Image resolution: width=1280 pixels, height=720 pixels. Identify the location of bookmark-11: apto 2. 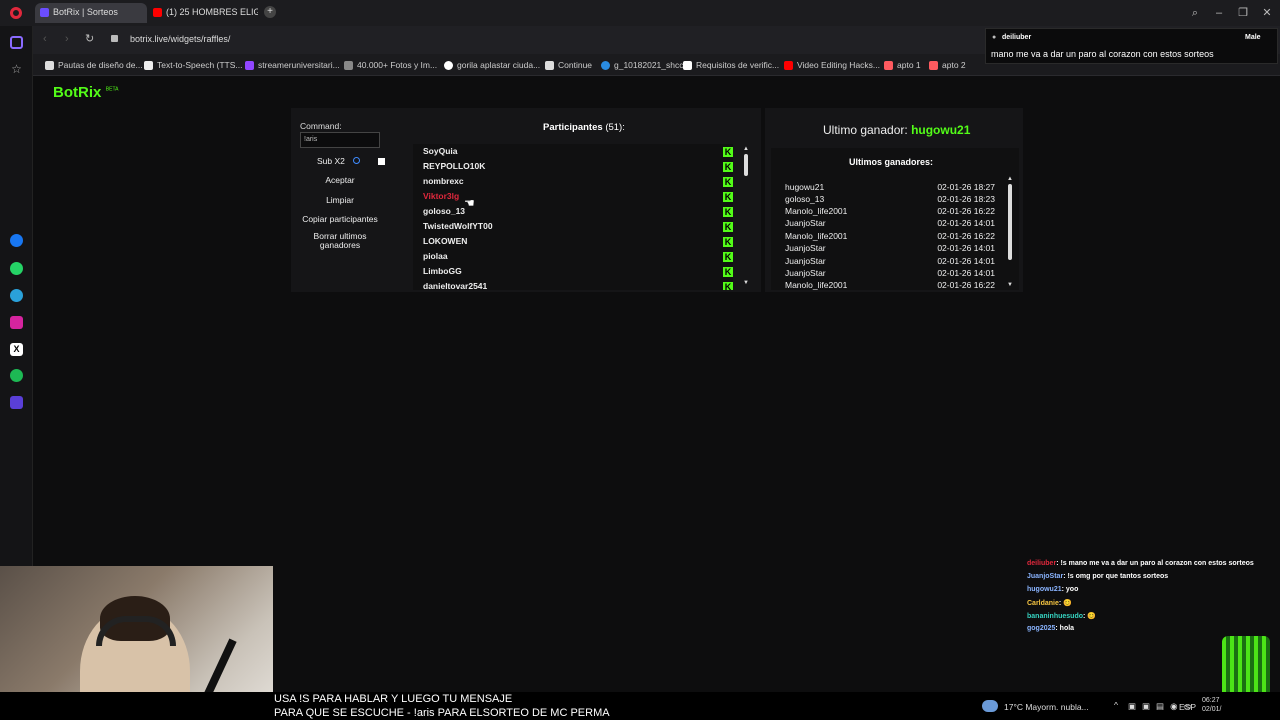
(947, 65).